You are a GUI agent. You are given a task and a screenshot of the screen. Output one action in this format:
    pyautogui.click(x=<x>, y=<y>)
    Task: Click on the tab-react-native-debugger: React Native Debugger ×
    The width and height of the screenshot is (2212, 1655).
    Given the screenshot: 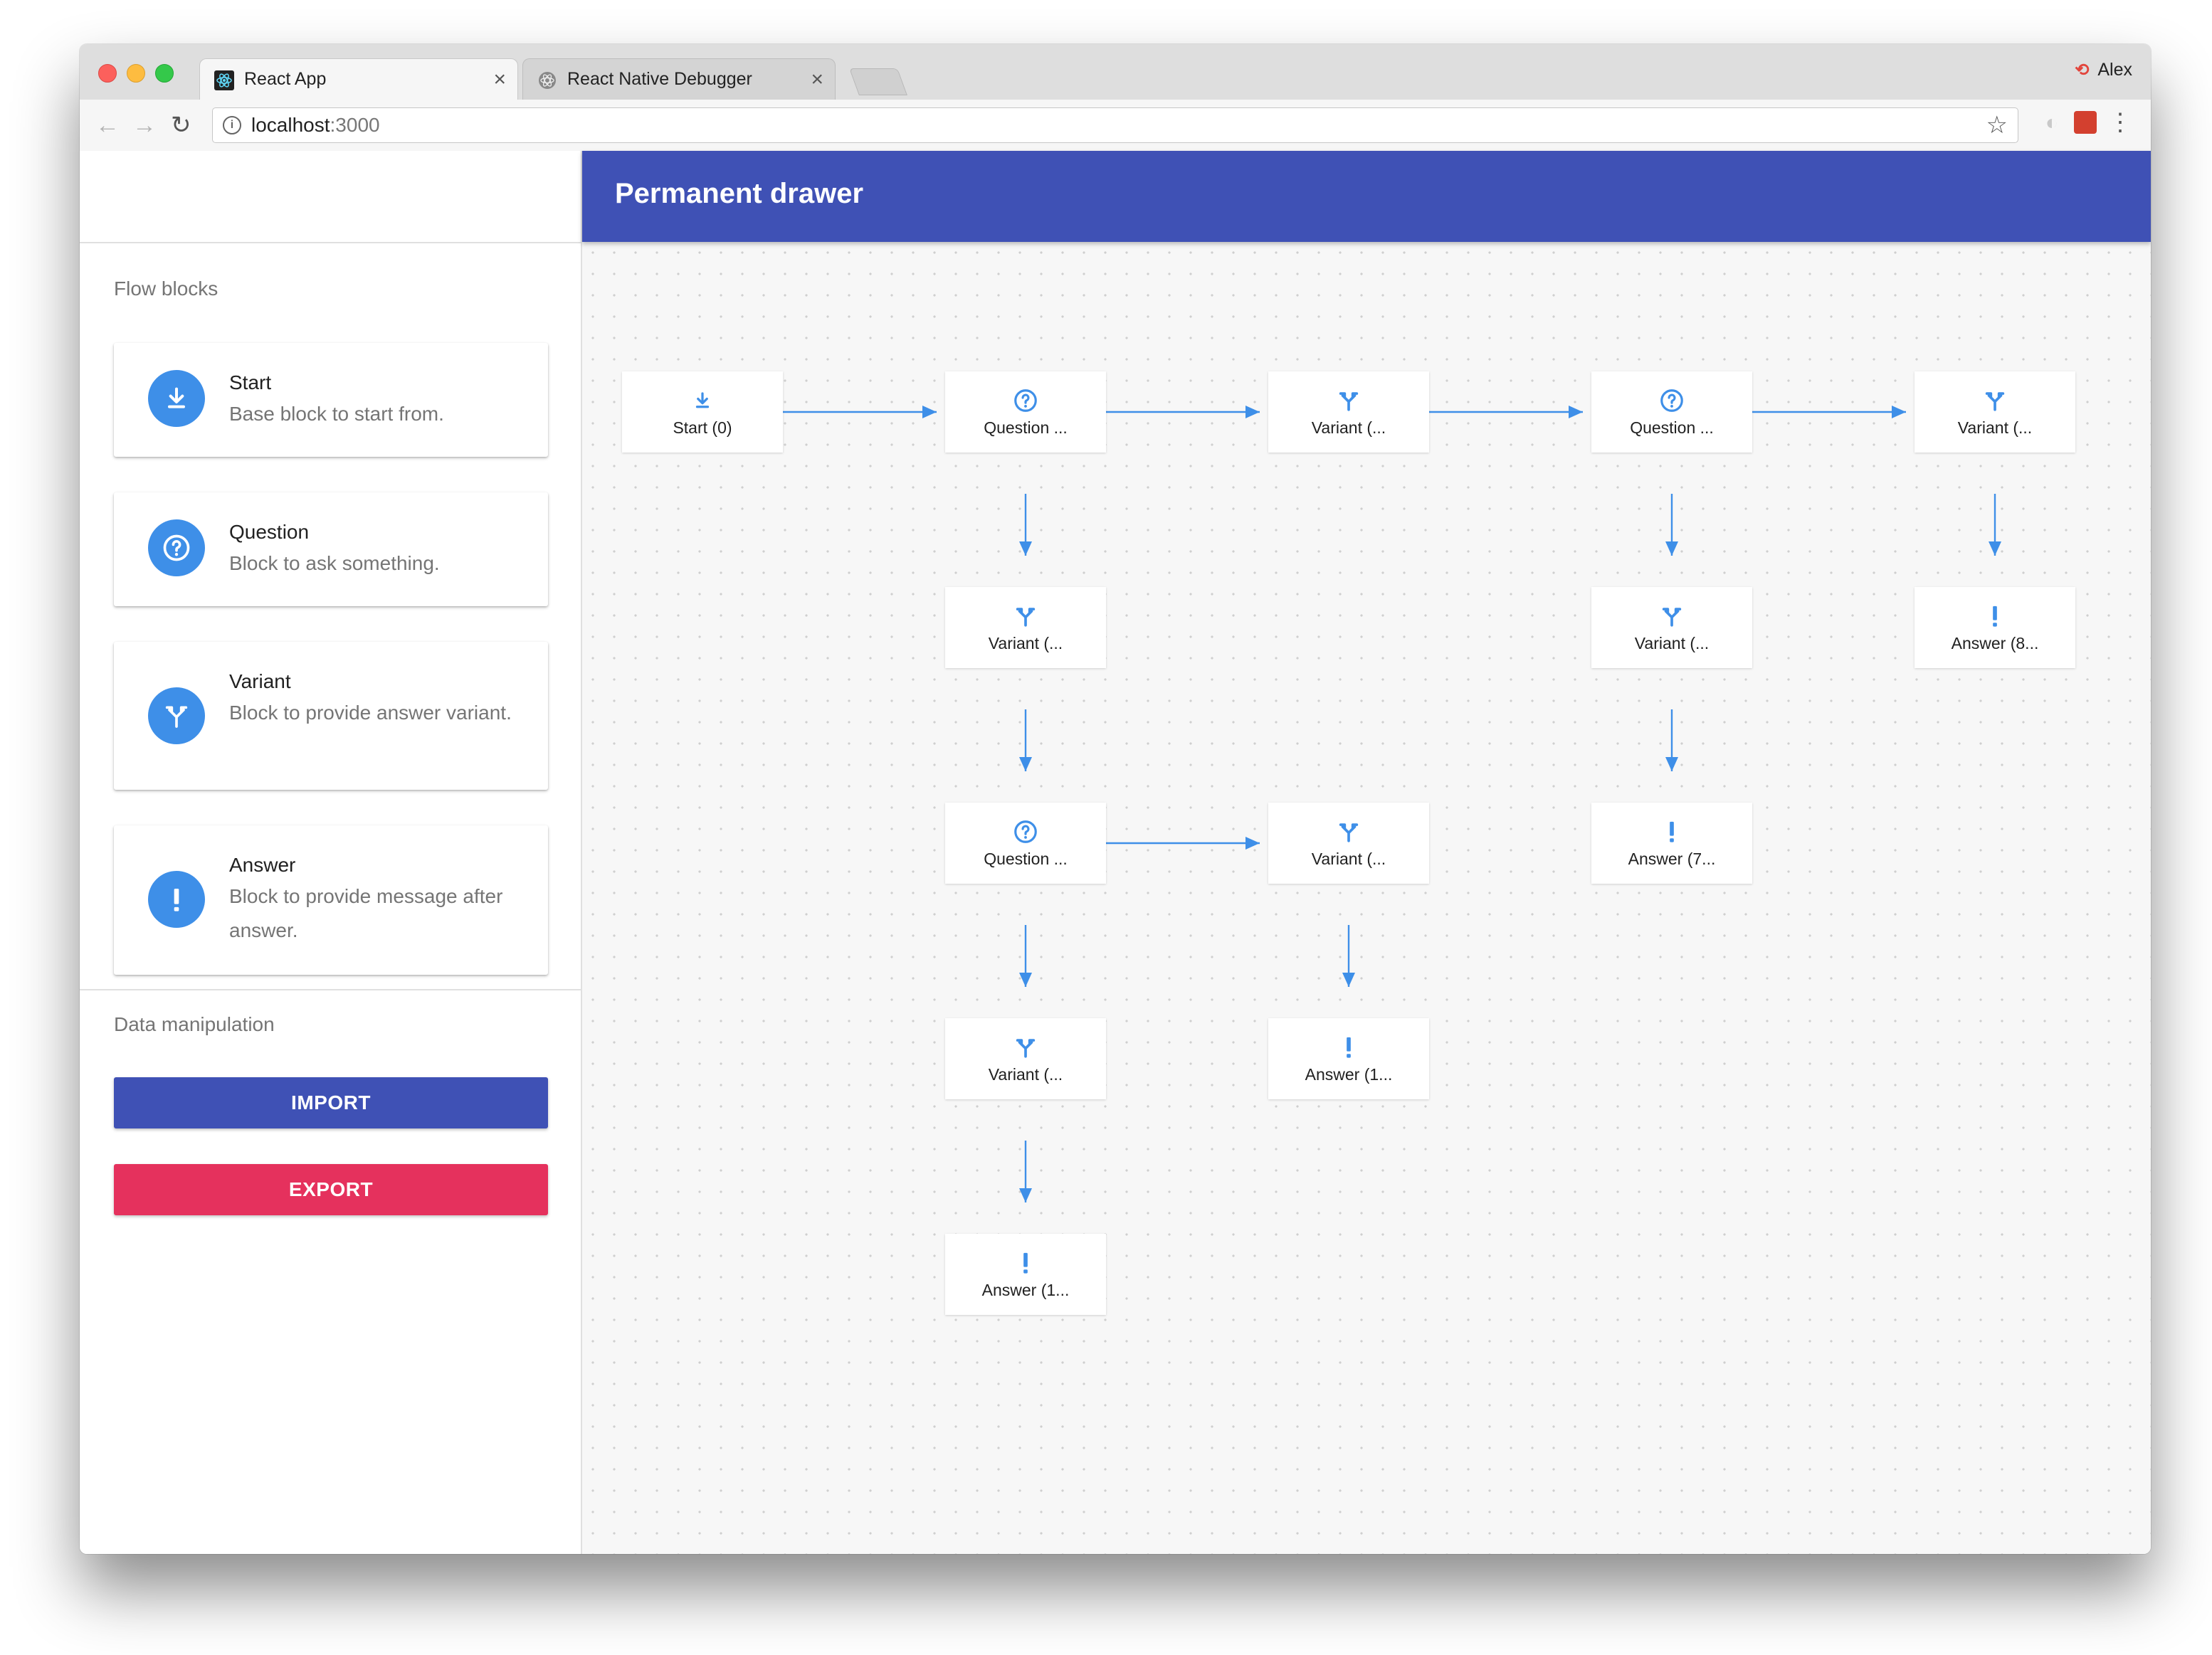 What is the action you would take?
    pyautogui.click(x=679, y=79)
    